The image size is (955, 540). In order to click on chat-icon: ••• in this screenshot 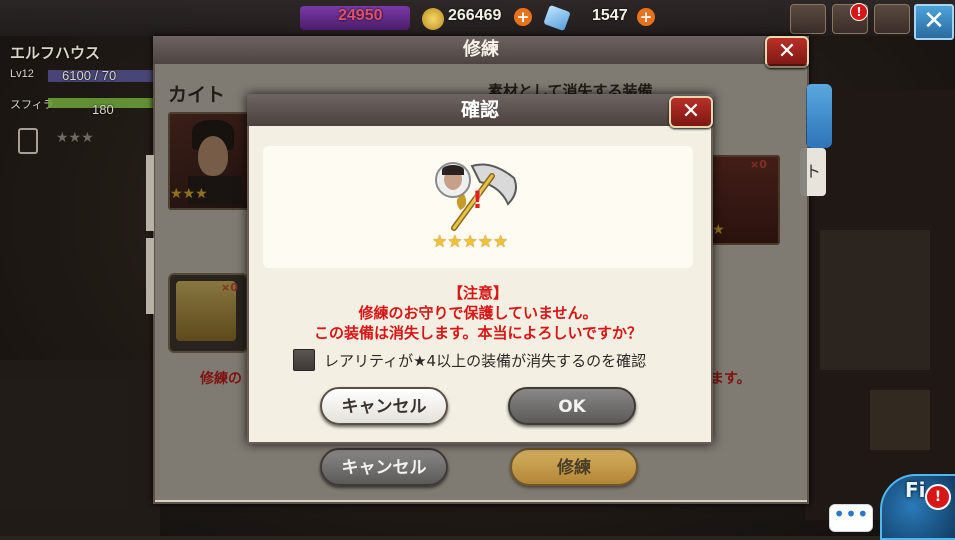, I will do `click(851, 518)`.